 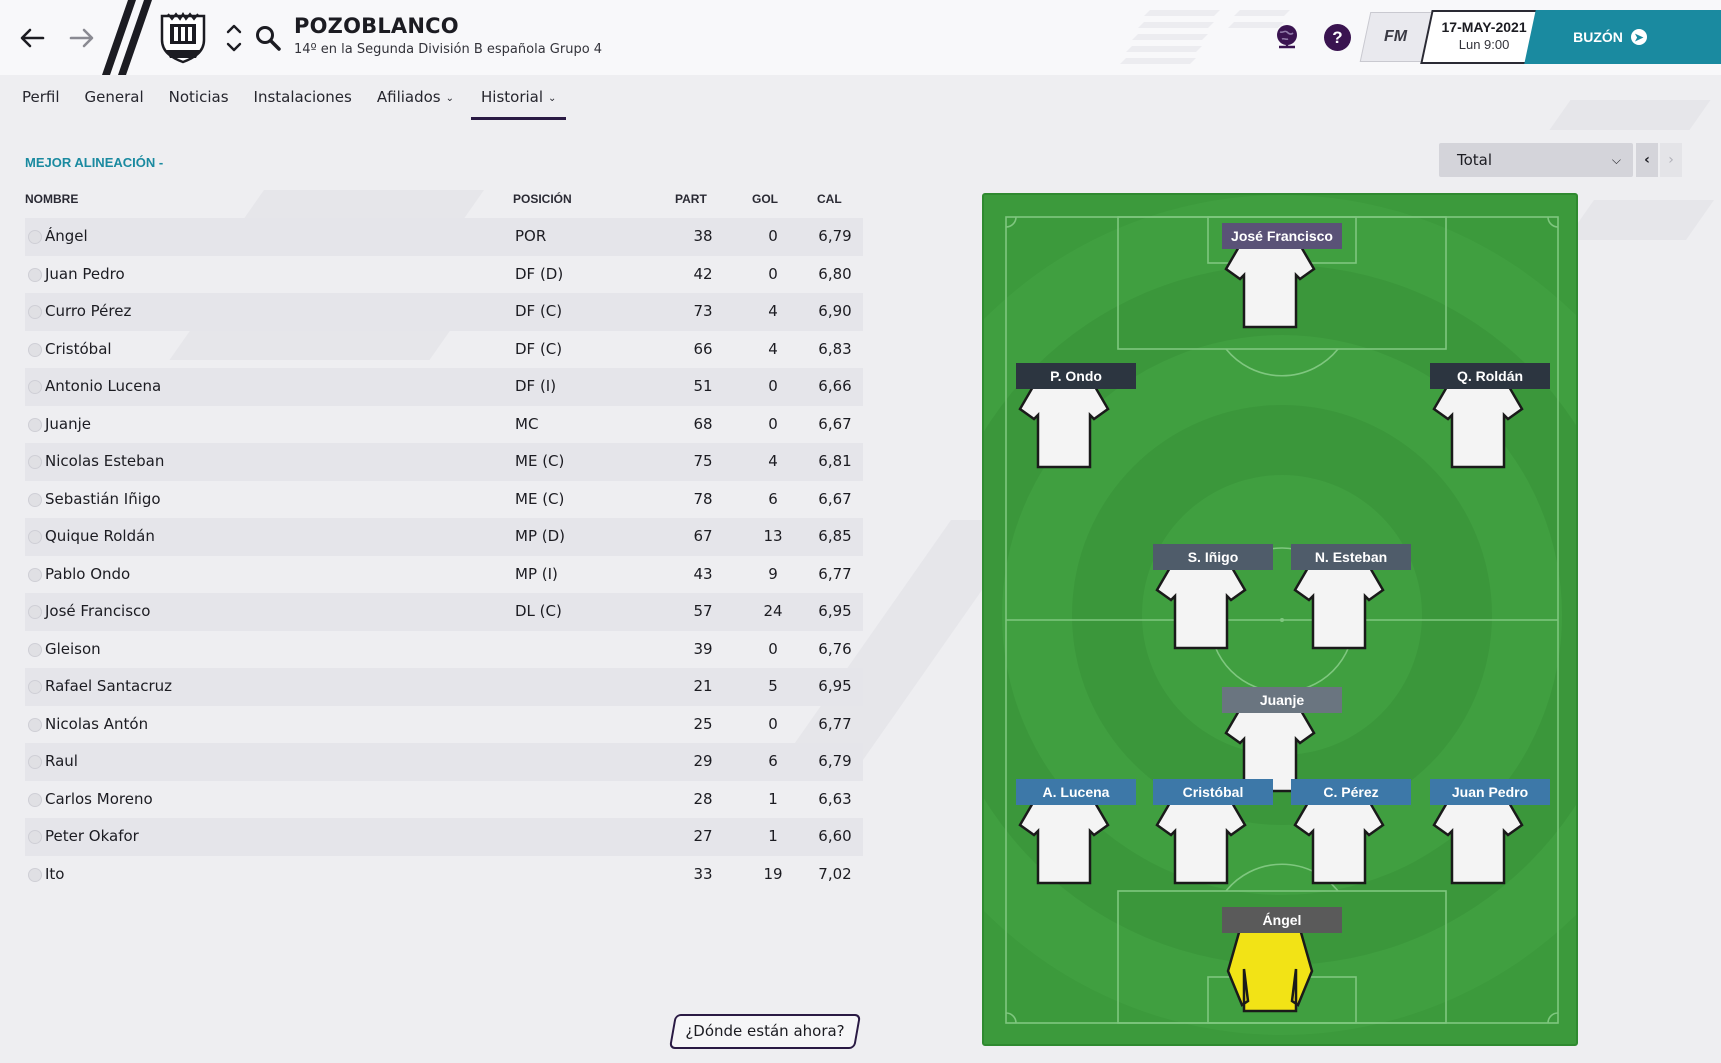 I want to click on table-row: Peter Okafor 27 1 6,60, so click(x=444, y=837).